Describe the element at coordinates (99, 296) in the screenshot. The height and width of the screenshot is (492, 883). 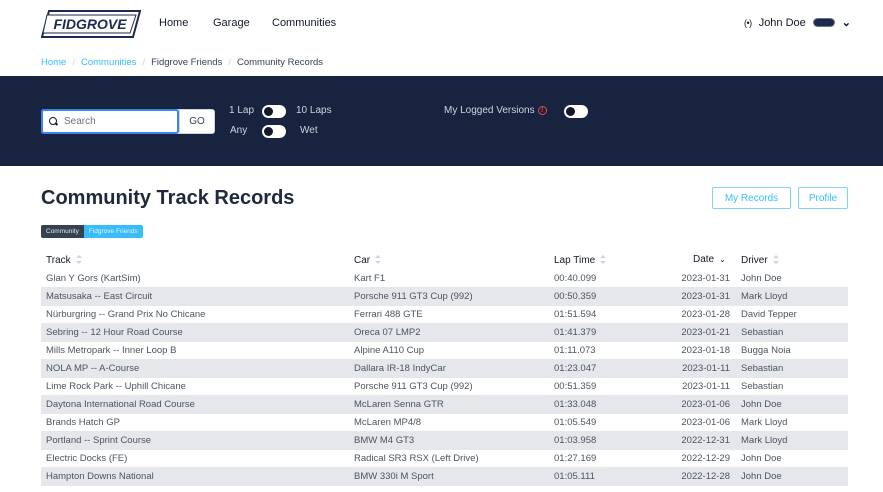
I see `cell-track: Matsusaka -- East Circuit` at that location.